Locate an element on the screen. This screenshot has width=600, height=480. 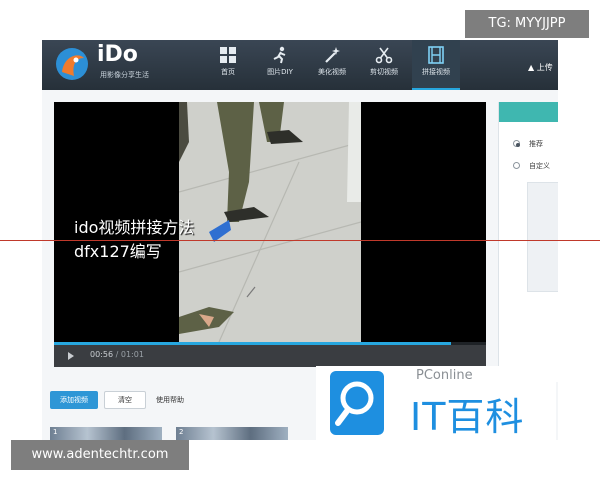
nav-cut-video: 剪切视频 is located at coordinates (384, 65).